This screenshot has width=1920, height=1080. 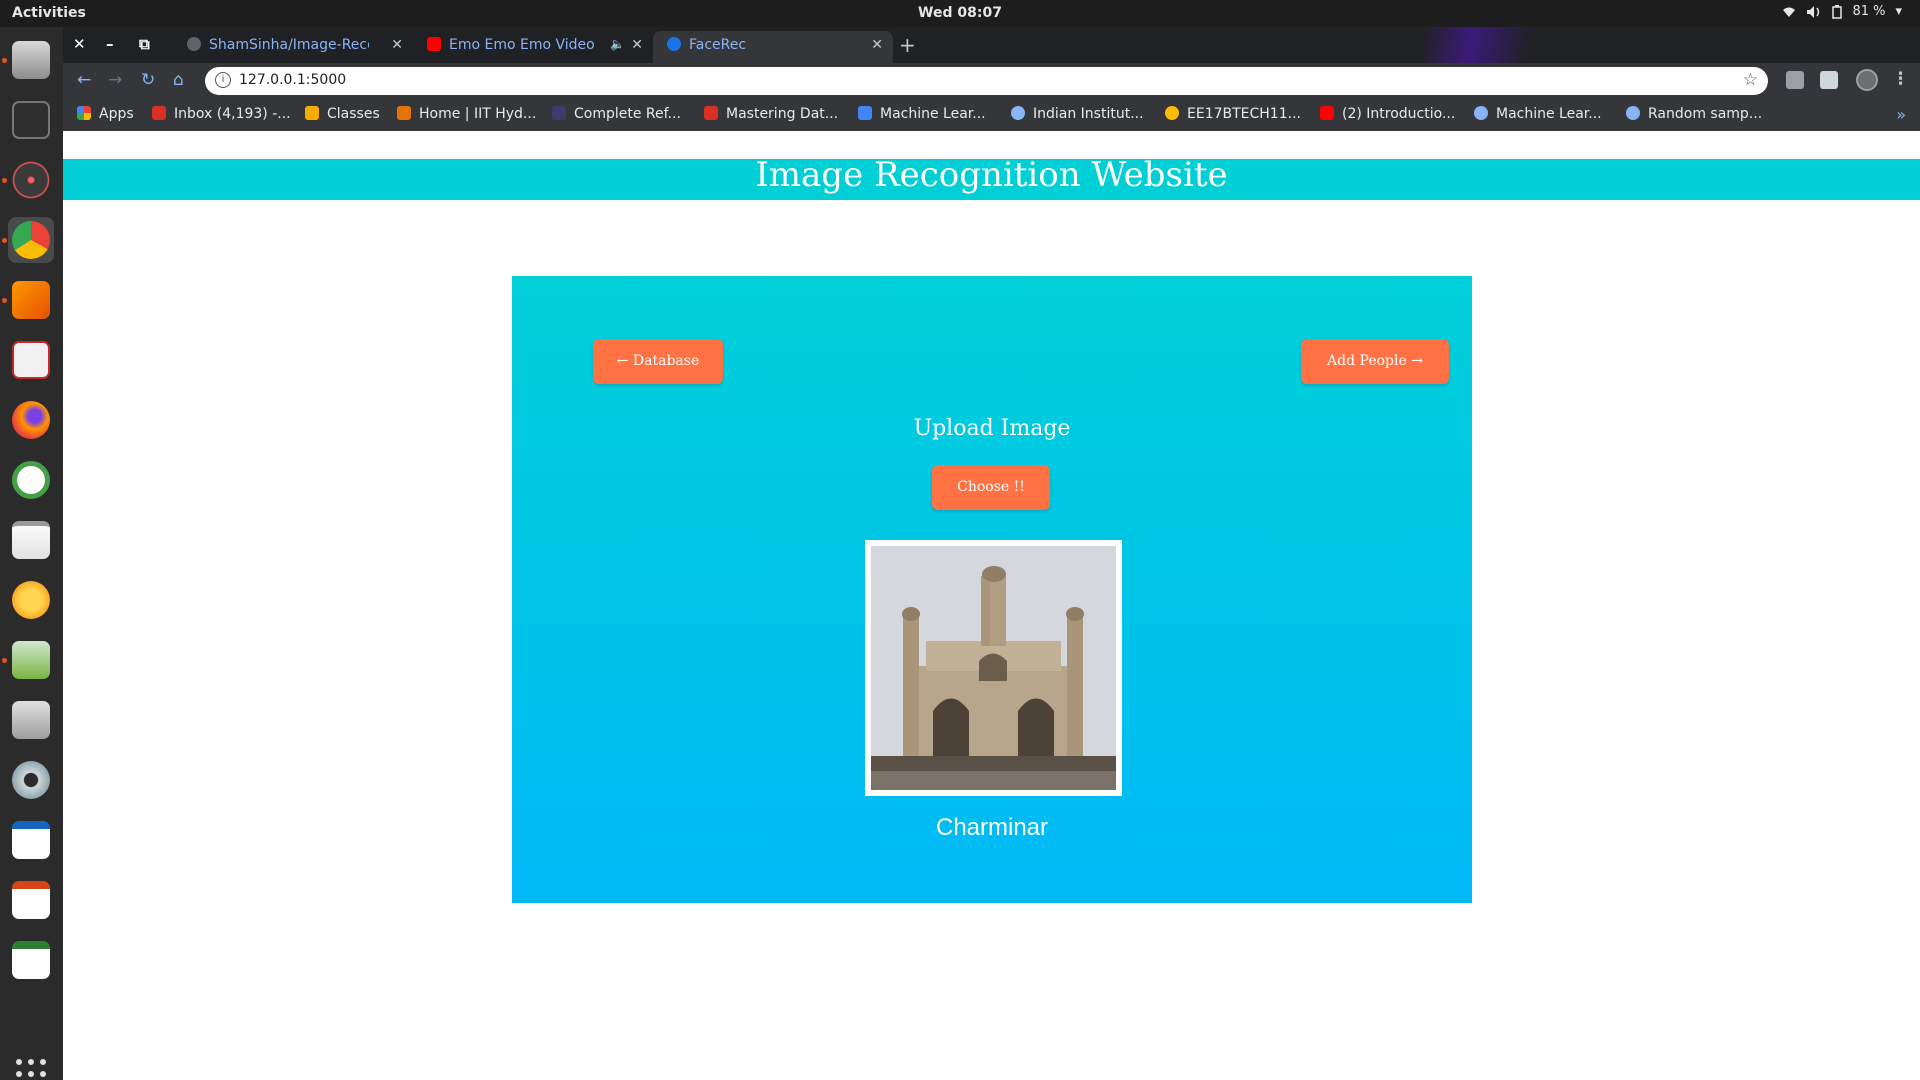 What do you see at coordinates (312, 113) in the screenshot?
I see `classroom-icon` at bounding box center [312, 113].